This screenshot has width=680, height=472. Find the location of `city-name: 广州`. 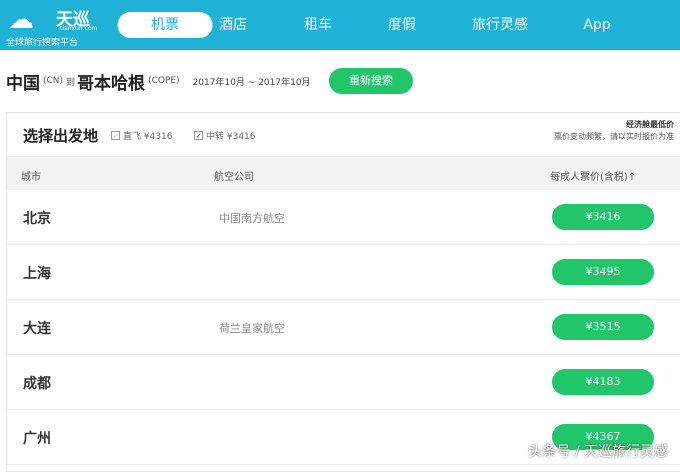

city-name: 广州 is located at coordinates (37, 439).